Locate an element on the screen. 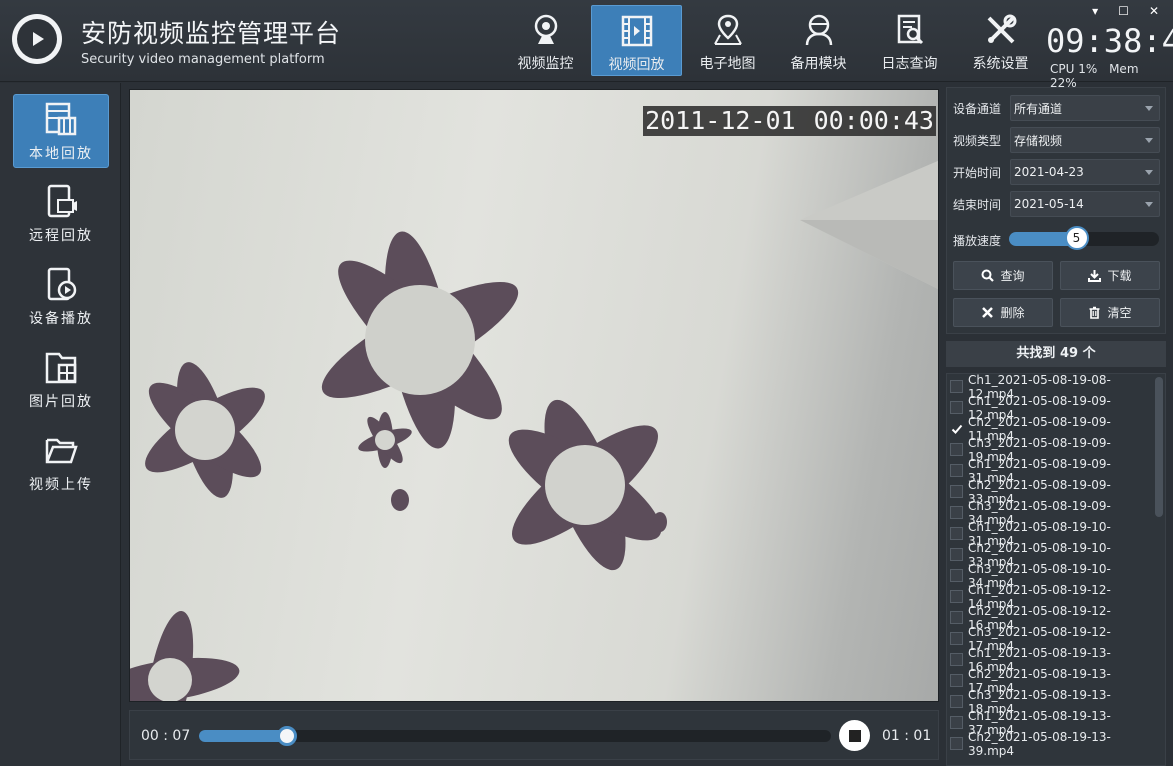 The width and height of the screenshot is (1173, 766). progress-slider is located at coordinates (515, 736).